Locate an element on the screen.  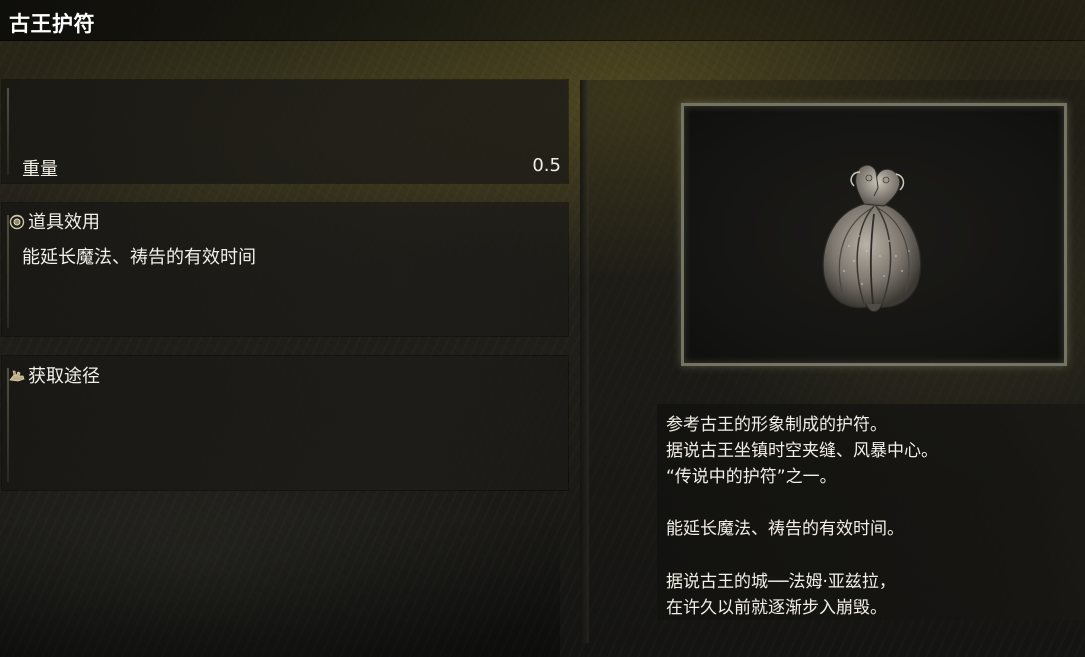
talisman-image is located at coordinates (872, 238).